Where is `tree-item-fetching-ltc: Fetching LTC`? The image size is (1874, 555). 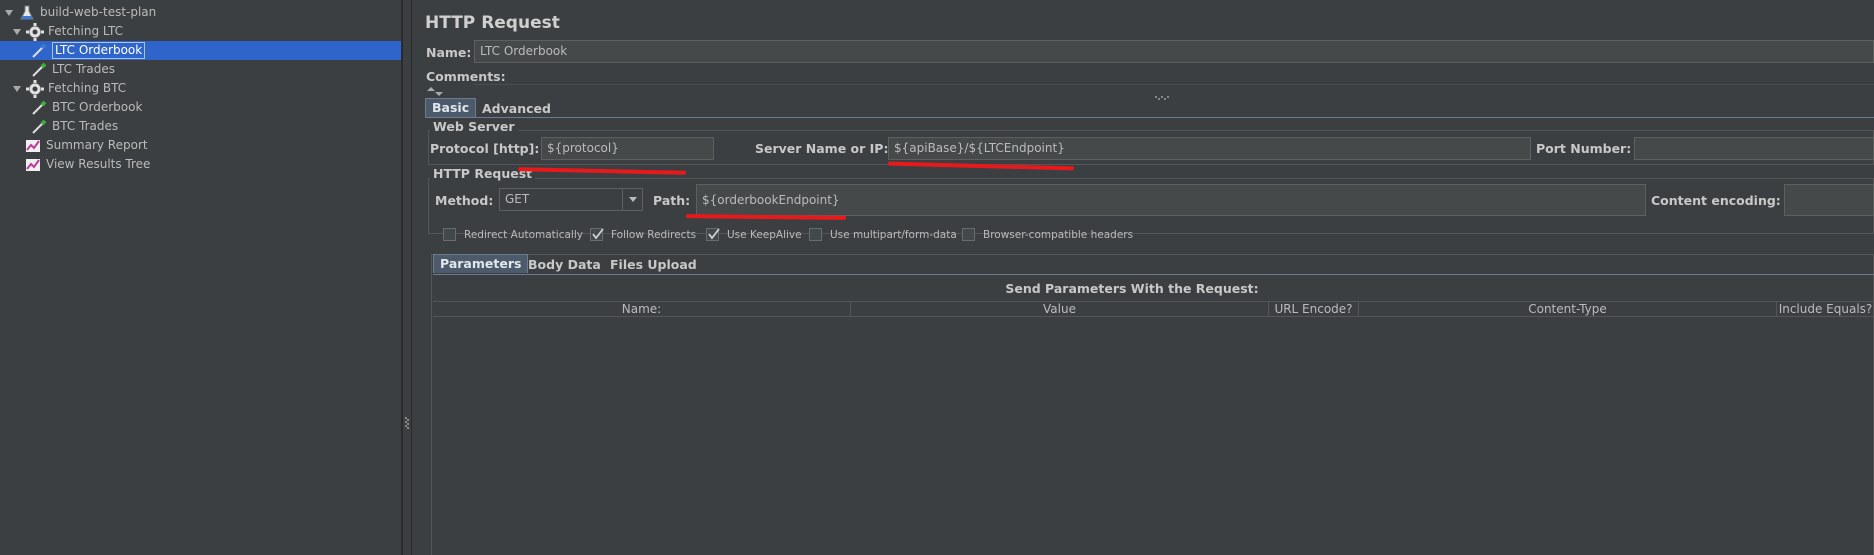
tree-item-fetching-ltc: Fetching LTC is located at coordinates (67, 31).